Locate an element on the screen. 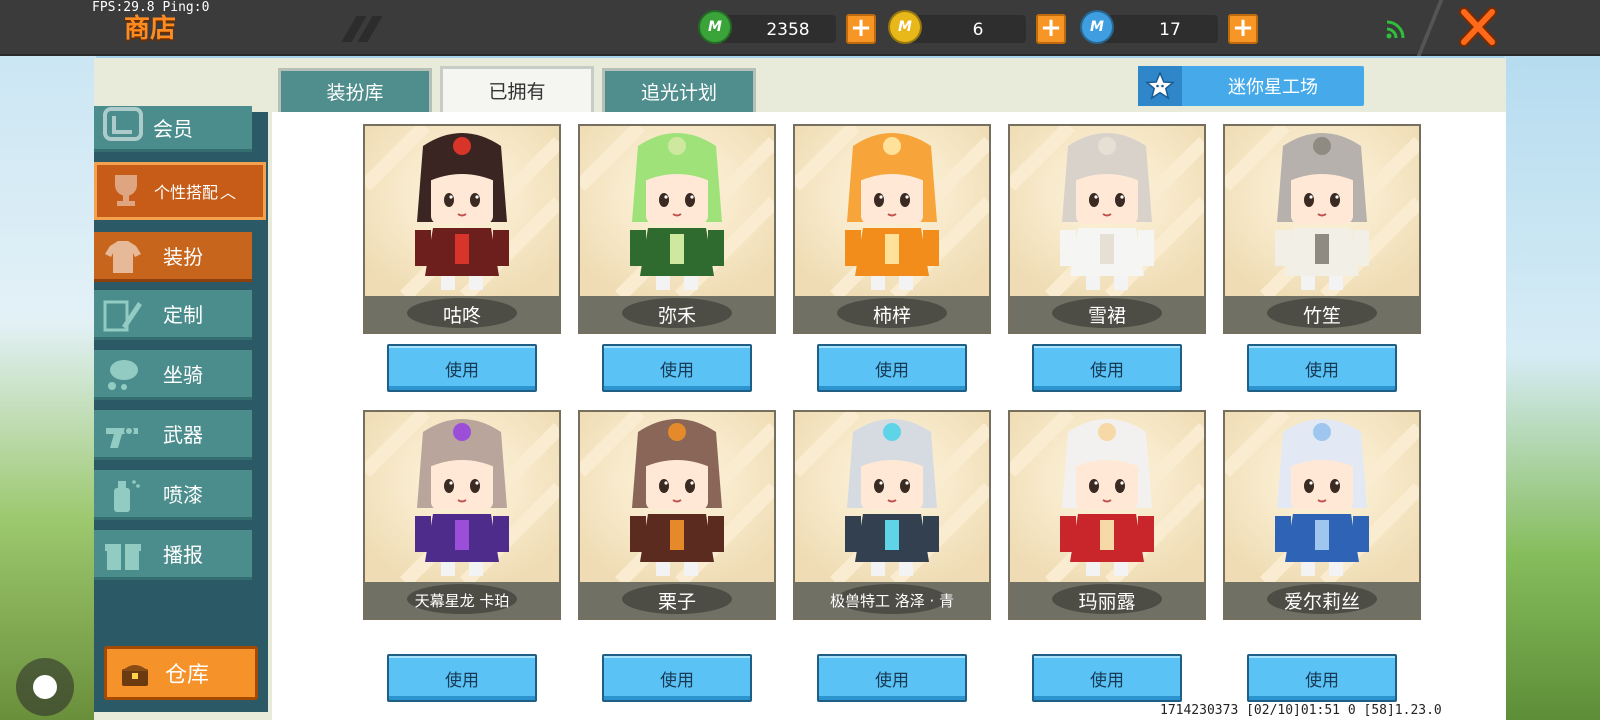  build-info: 1714230373 [02/10]01:51 0 [58]1.23.0 is located at coordinates (1301, 710).